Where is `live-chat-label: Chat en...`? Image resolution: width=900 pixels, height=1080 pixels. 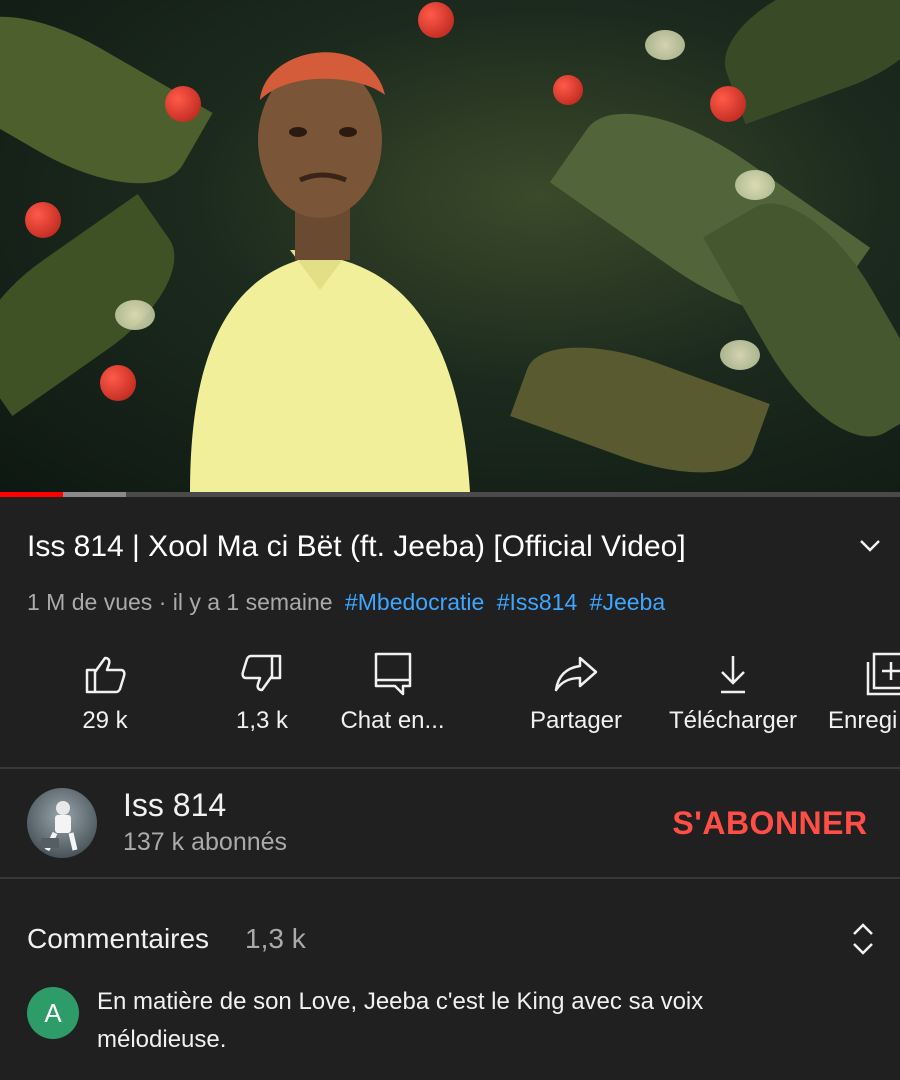
live-chat-label: Chat en... is located at coordinates (392, 720).